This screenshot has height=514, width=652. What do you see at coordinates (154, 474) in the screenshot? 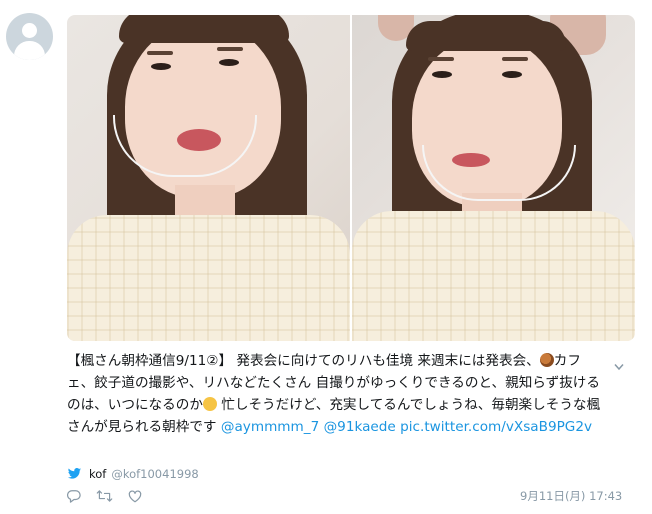
I see `source-handle: @kof10041998` at bounding box center [154, 474].